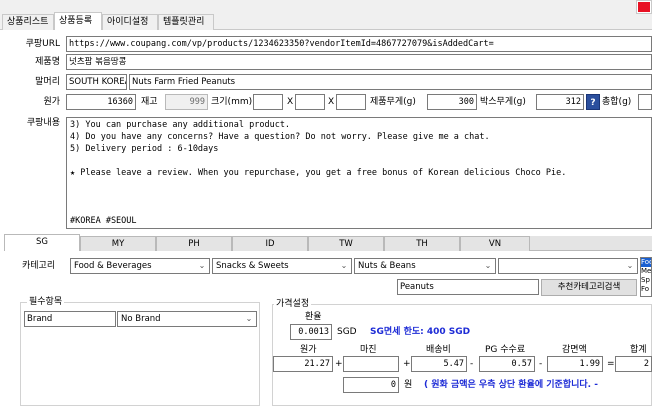 The width and height of the screenshot is (652, 419). What do you see at coordinates (422, 243) in the screenshot?
I see `country-tab-th: TH` at bounding box center [422, 243].